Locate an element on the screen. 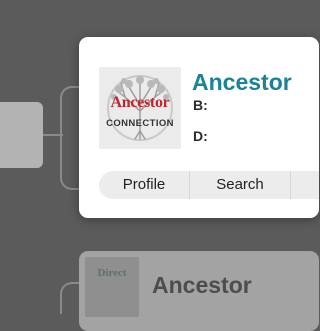  birth-label: B: is located at coordinates (200, 105).